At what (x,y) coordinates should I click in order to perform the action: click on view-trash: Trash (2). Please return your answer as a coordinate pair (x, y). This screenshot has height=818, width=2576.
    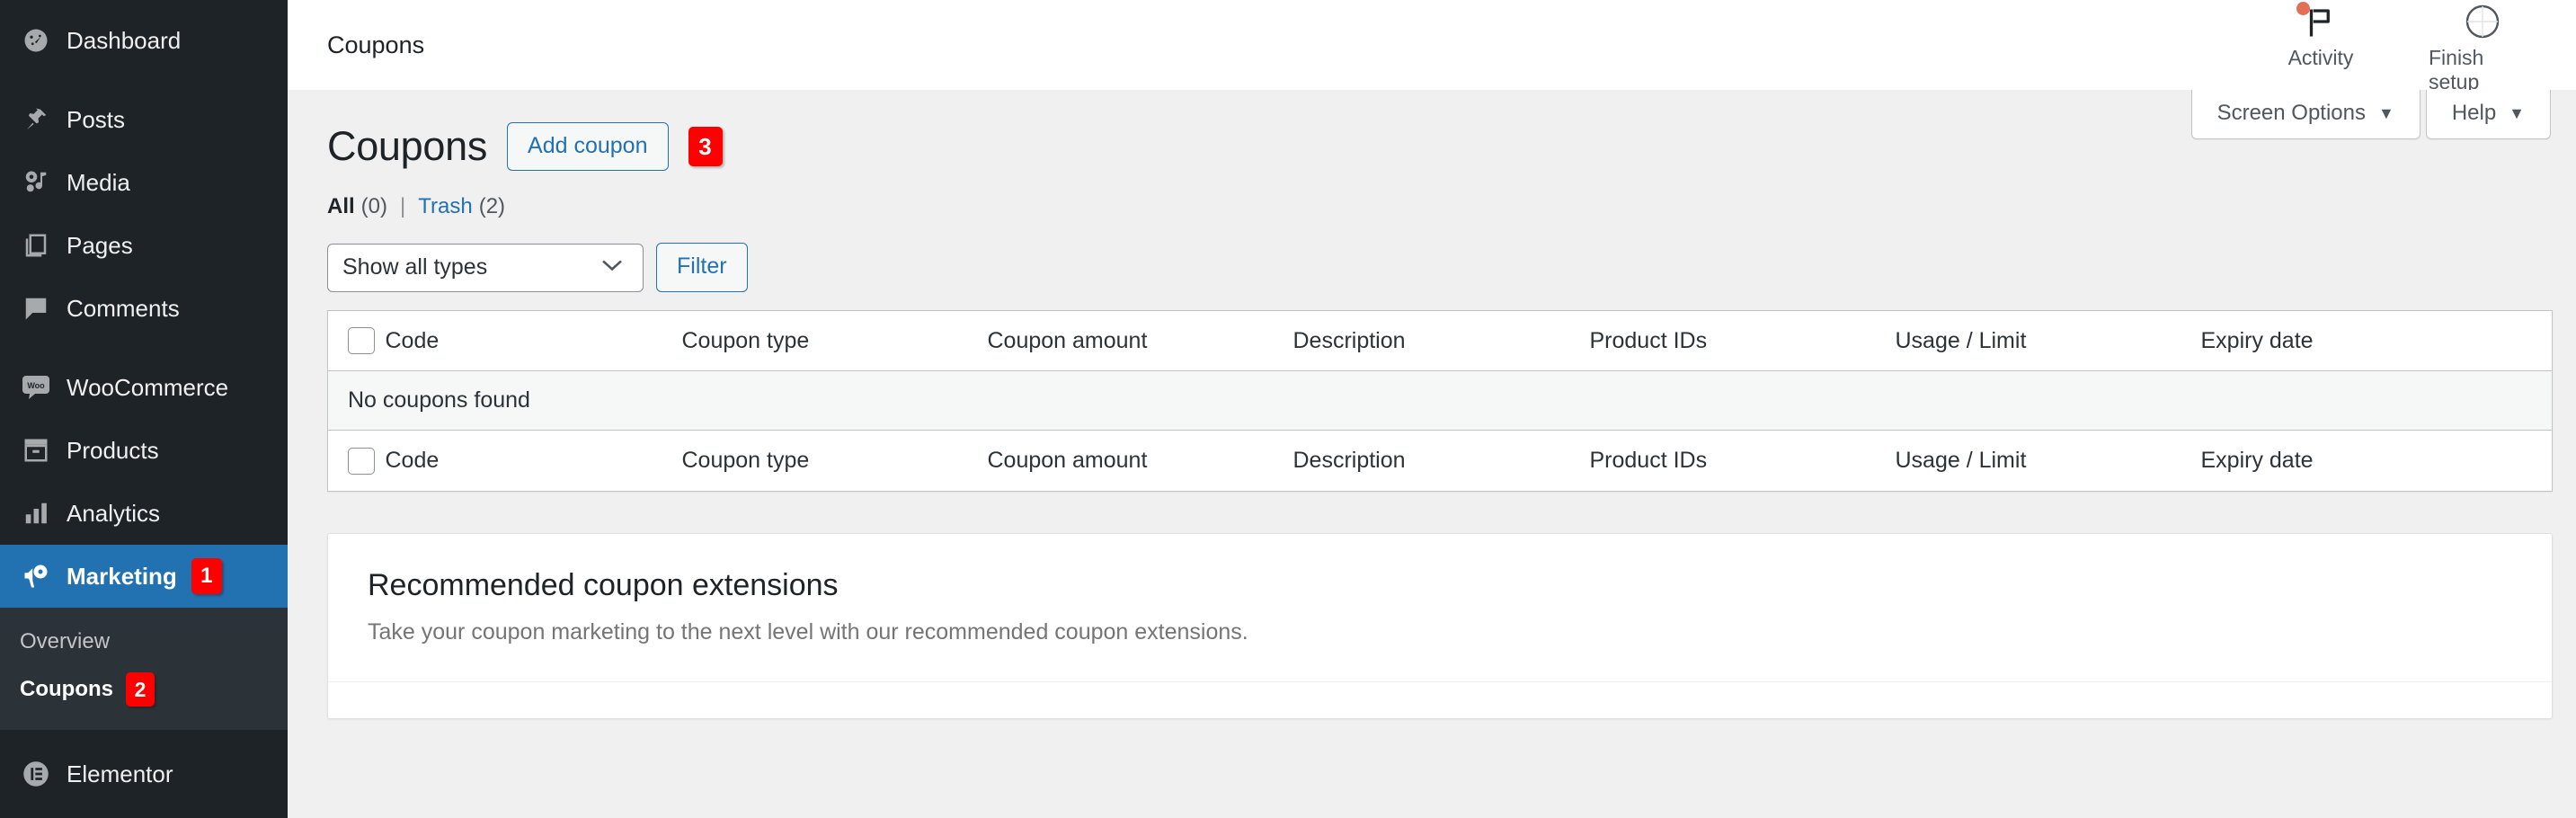
    Looking at the image, I should click on (461, 206).